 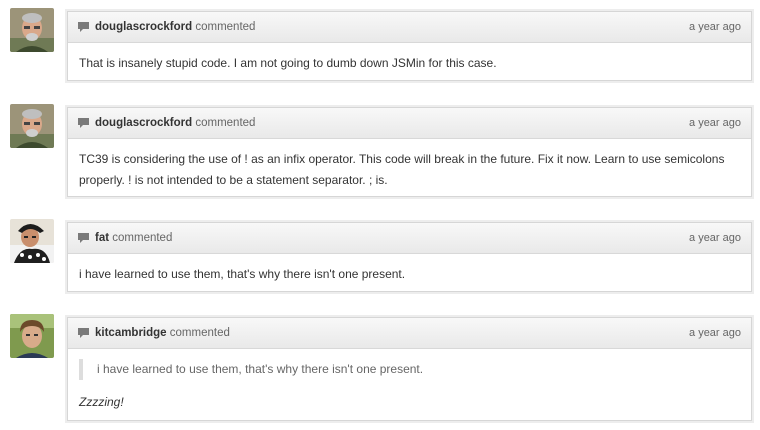 What do you see at coordinates (131, 333) in the screenshot?
I see `author-link: kitcambridge` at bounding box center [131, 333].